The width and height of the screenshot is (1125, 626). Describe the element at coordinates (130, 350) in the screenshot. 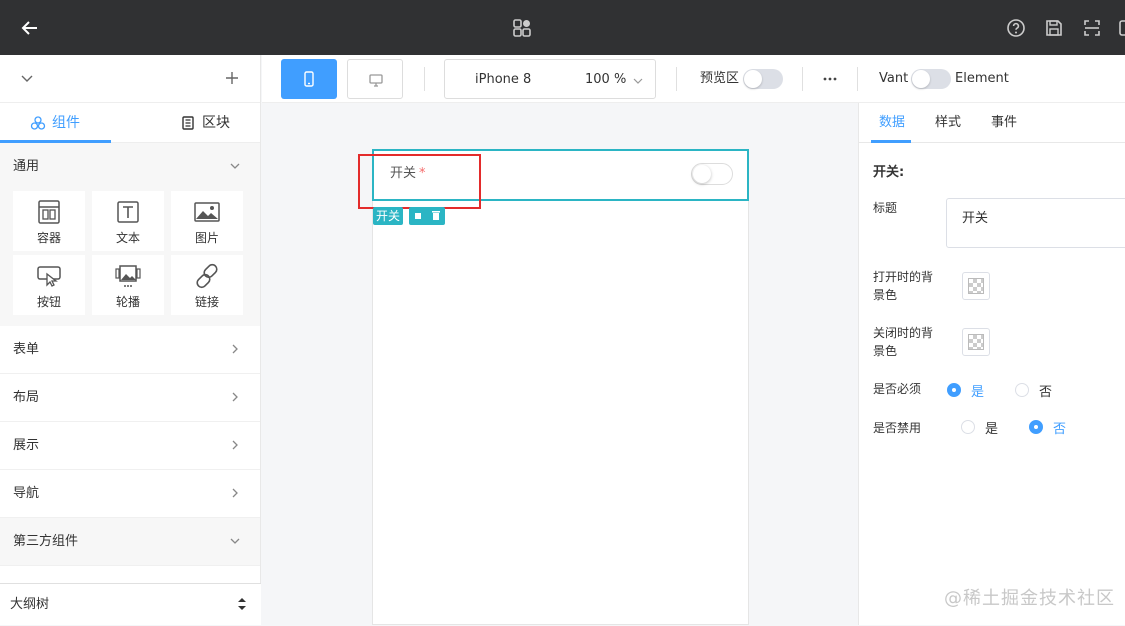

I see `group-form: 表单` at that location.